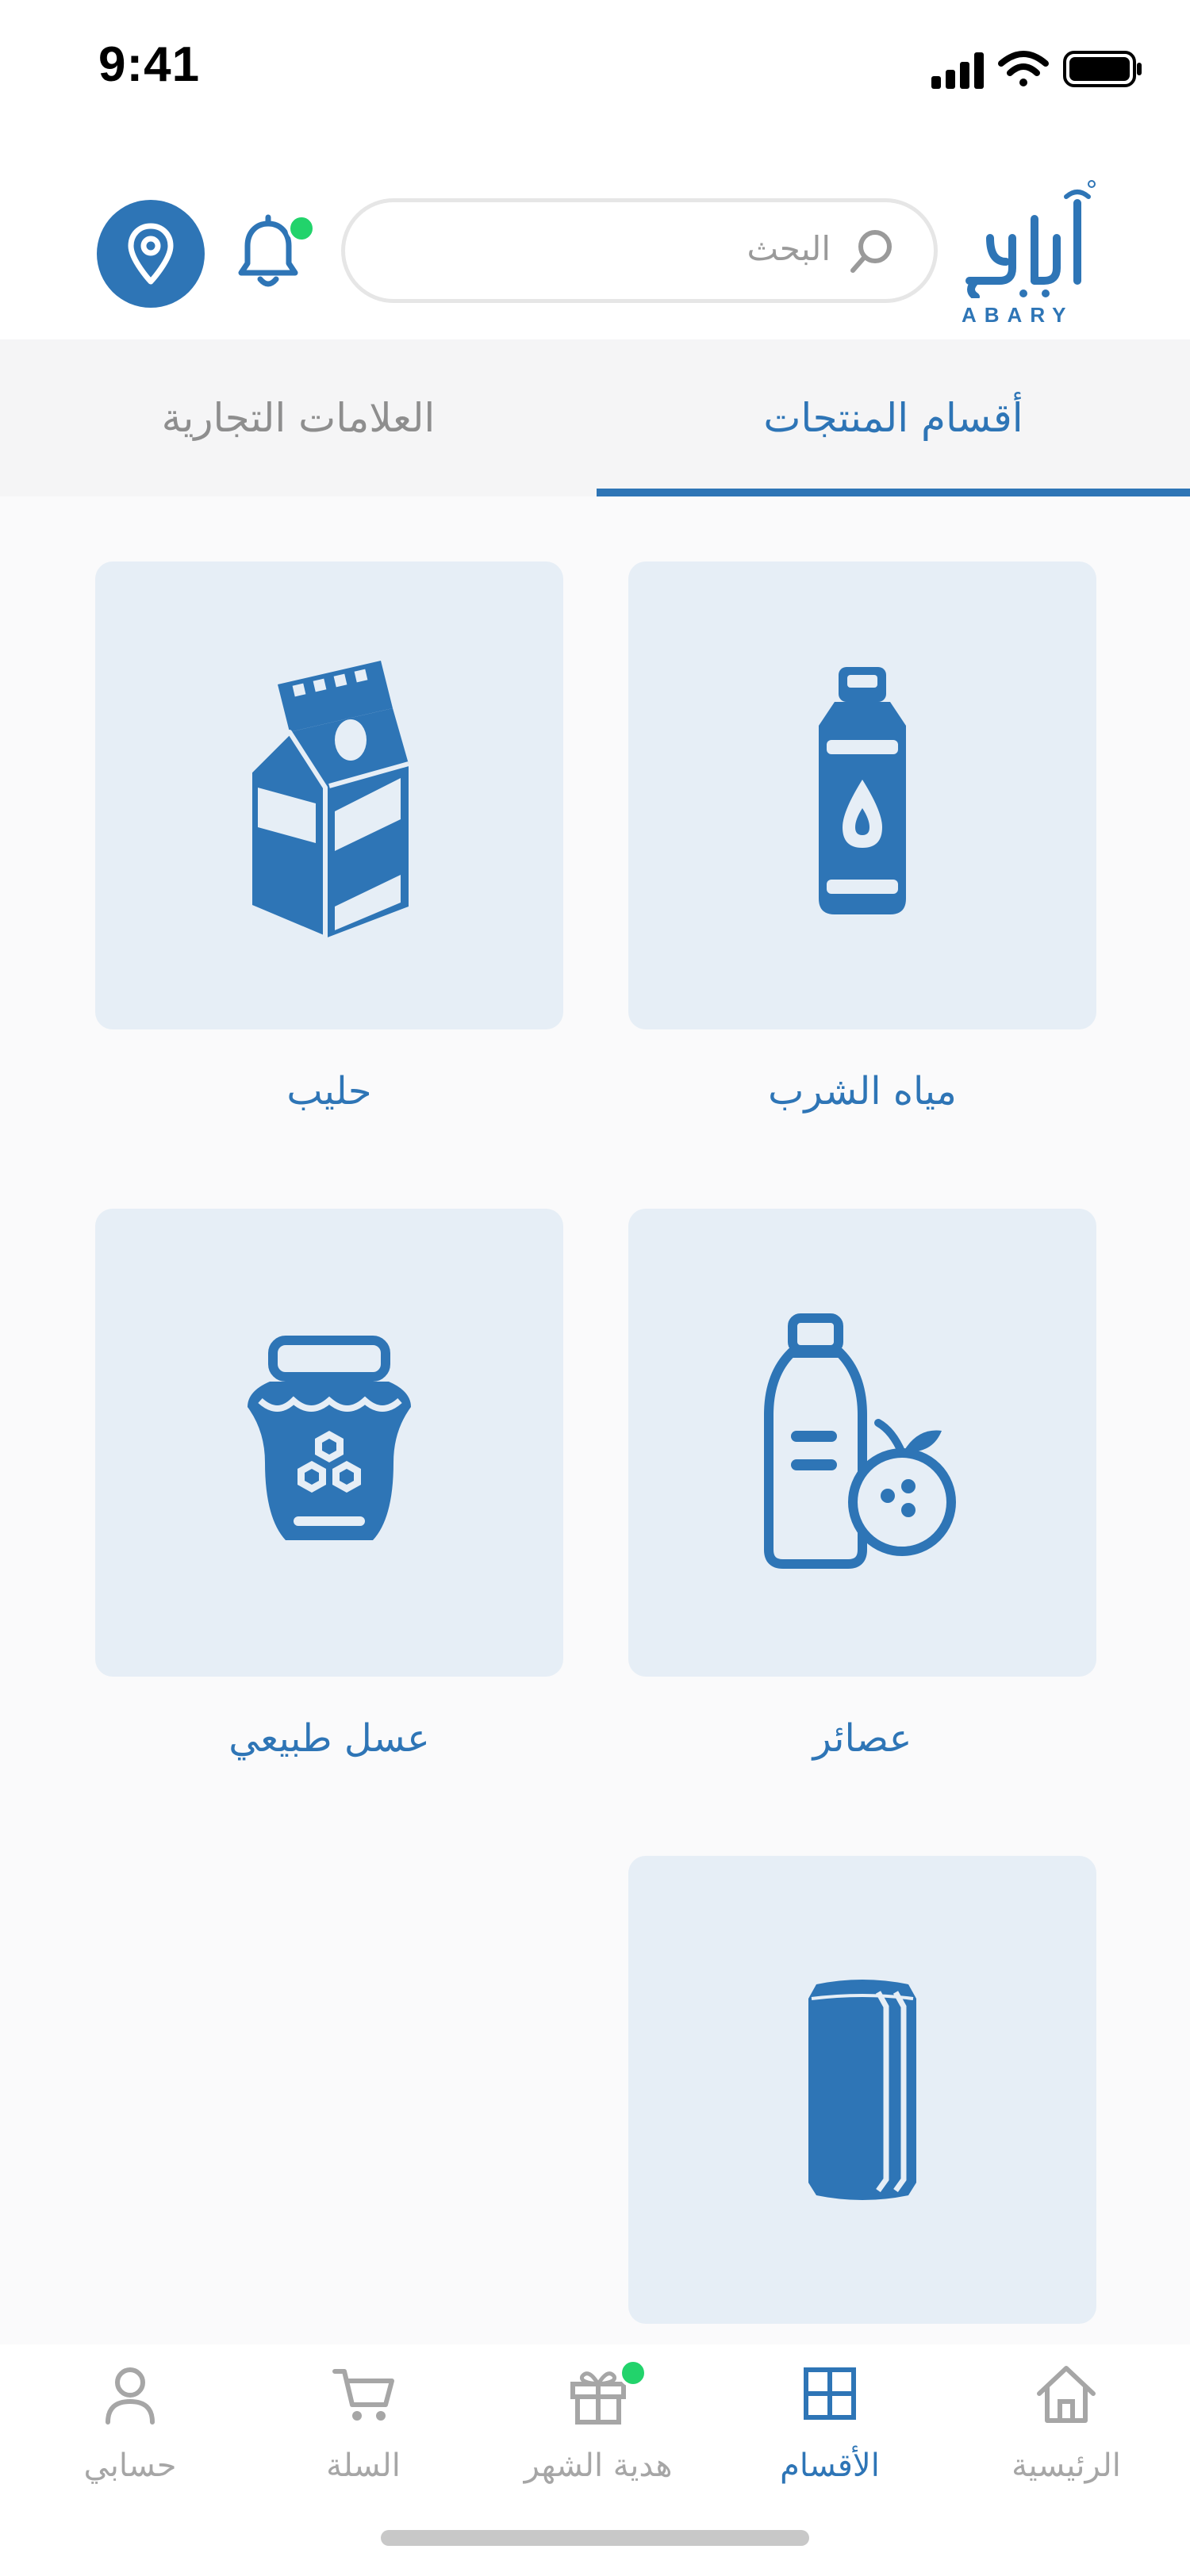 This screenshot has width=1190, height=2576. What do you see at coordinates (871, 252) in the screenshot?
I see `search-icon` at bounding box center [871, 252].